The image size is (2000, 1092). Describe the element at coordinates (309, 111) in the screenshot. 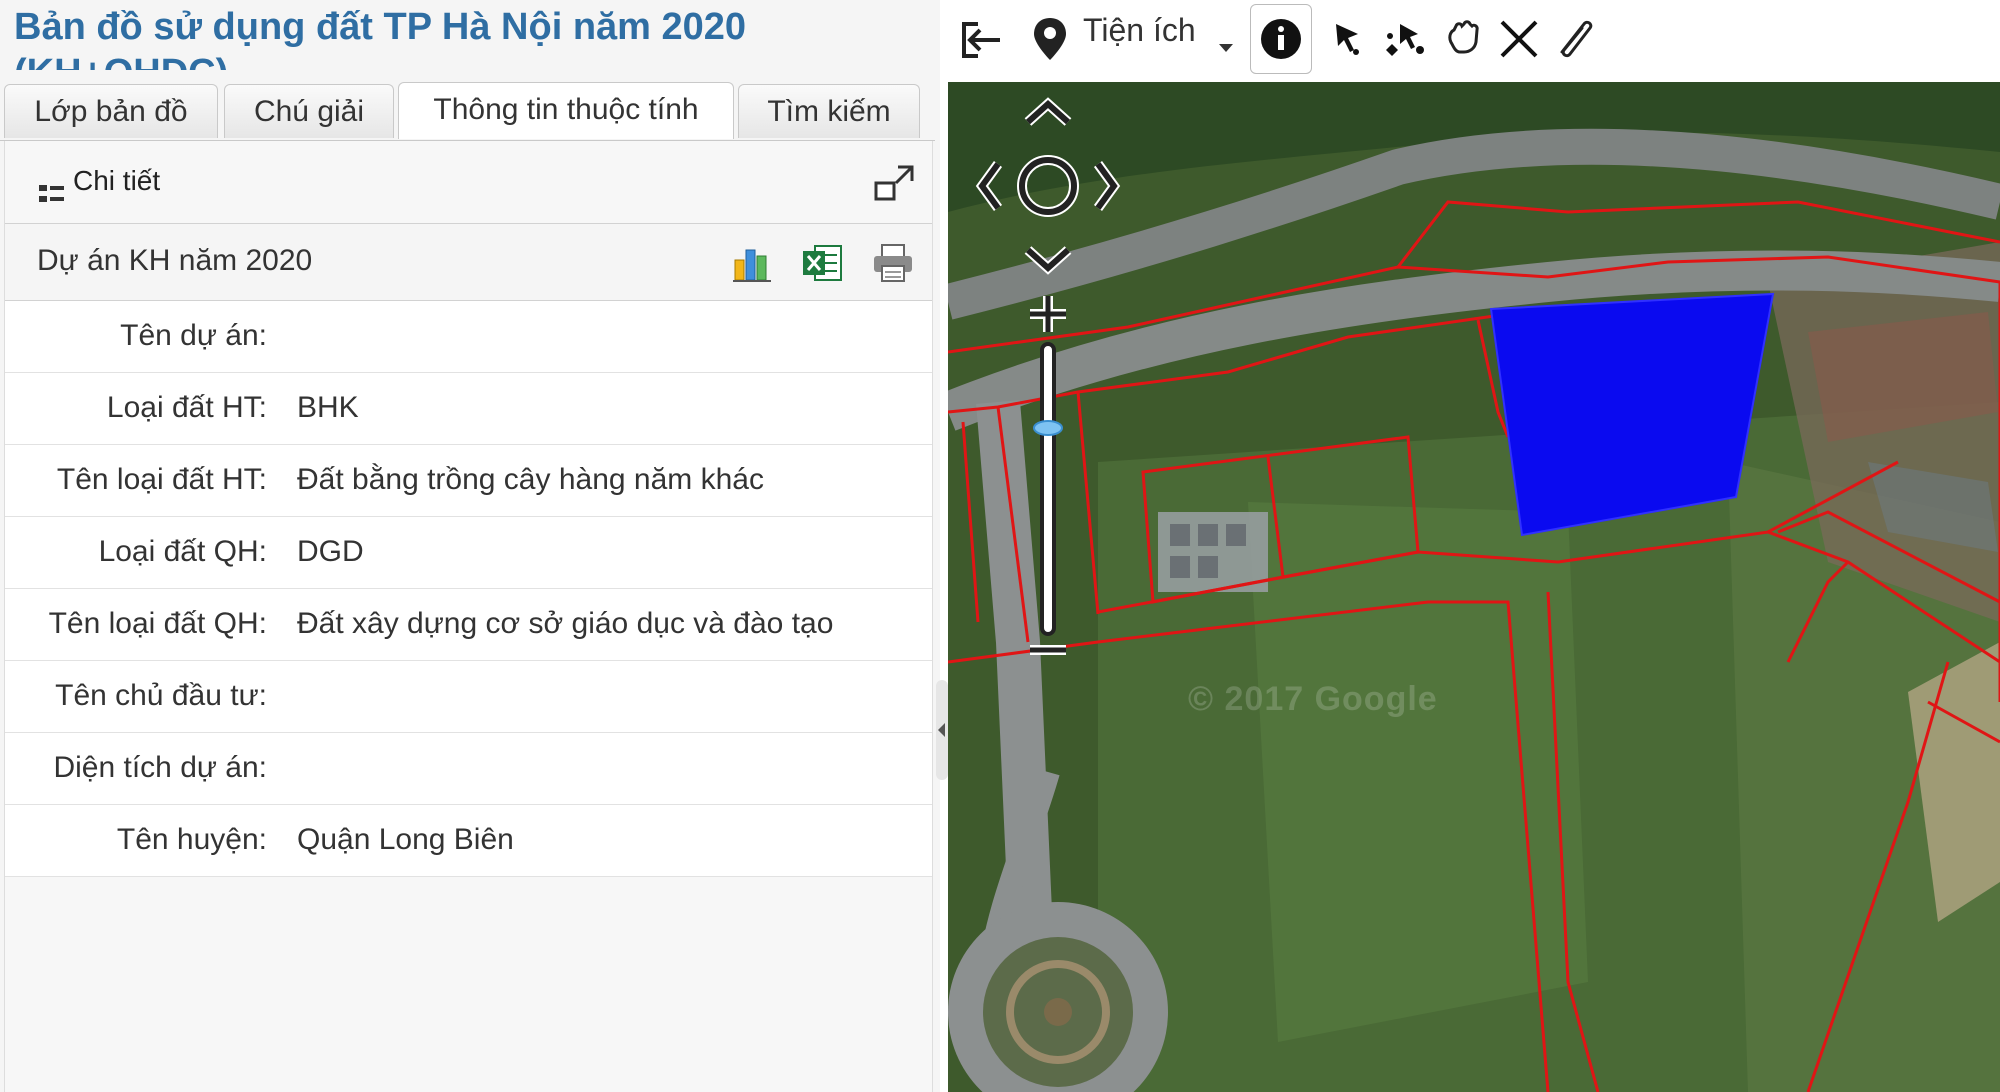

I see `tab-legend: Chú giải` at that location.